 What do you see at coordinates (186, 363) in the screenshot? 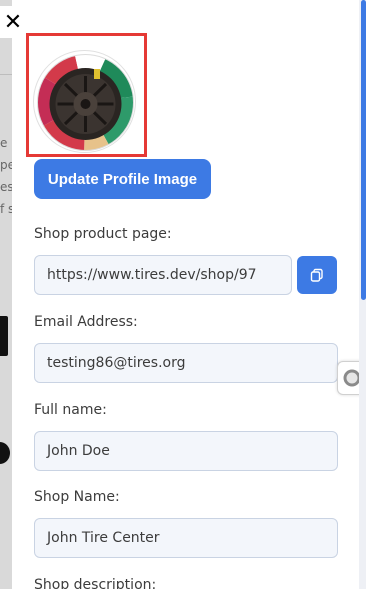
I see `email-field: testing86@tires.org` at bounding box center [186, 363].